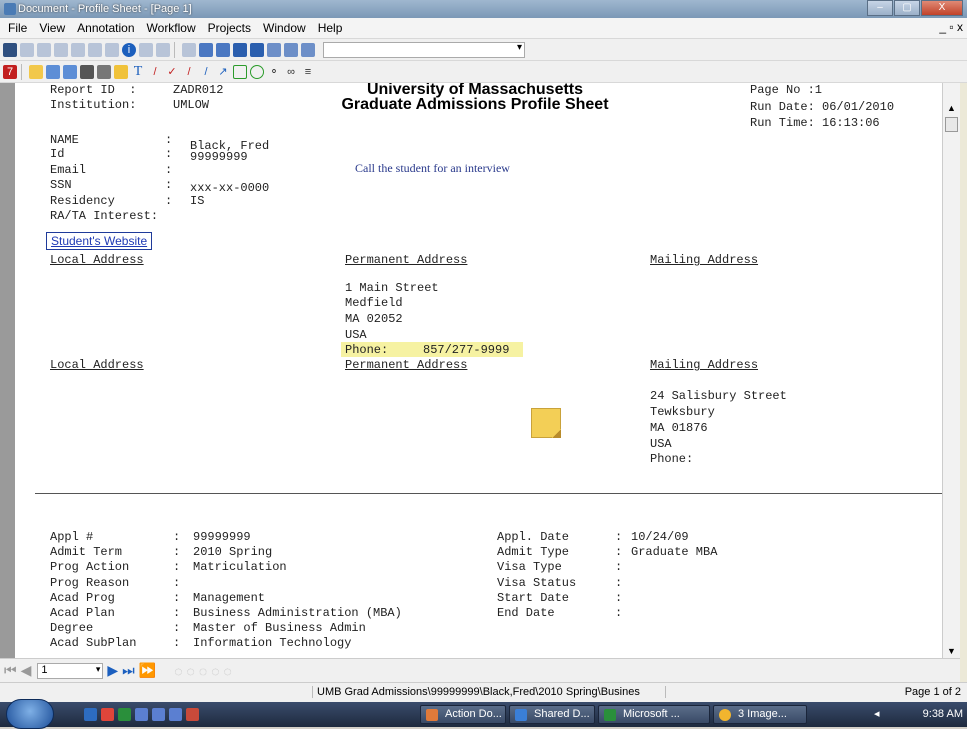 The image size is (967, 729). I want to click on run-time: Run Time: 16:13:06, so click(815, 123).